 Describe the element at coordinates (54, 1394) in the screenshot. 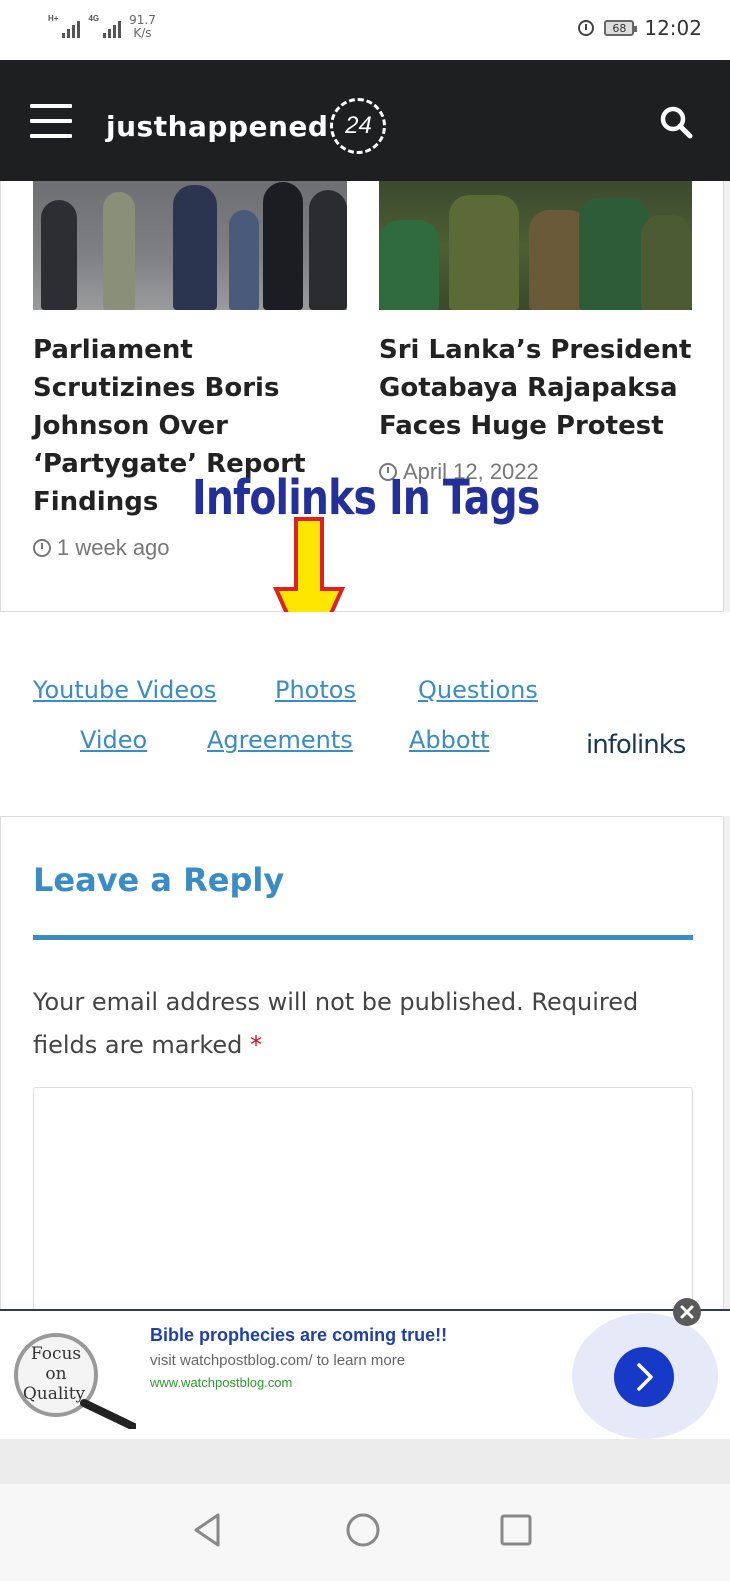

I see `svg-text: Quality` at that location.